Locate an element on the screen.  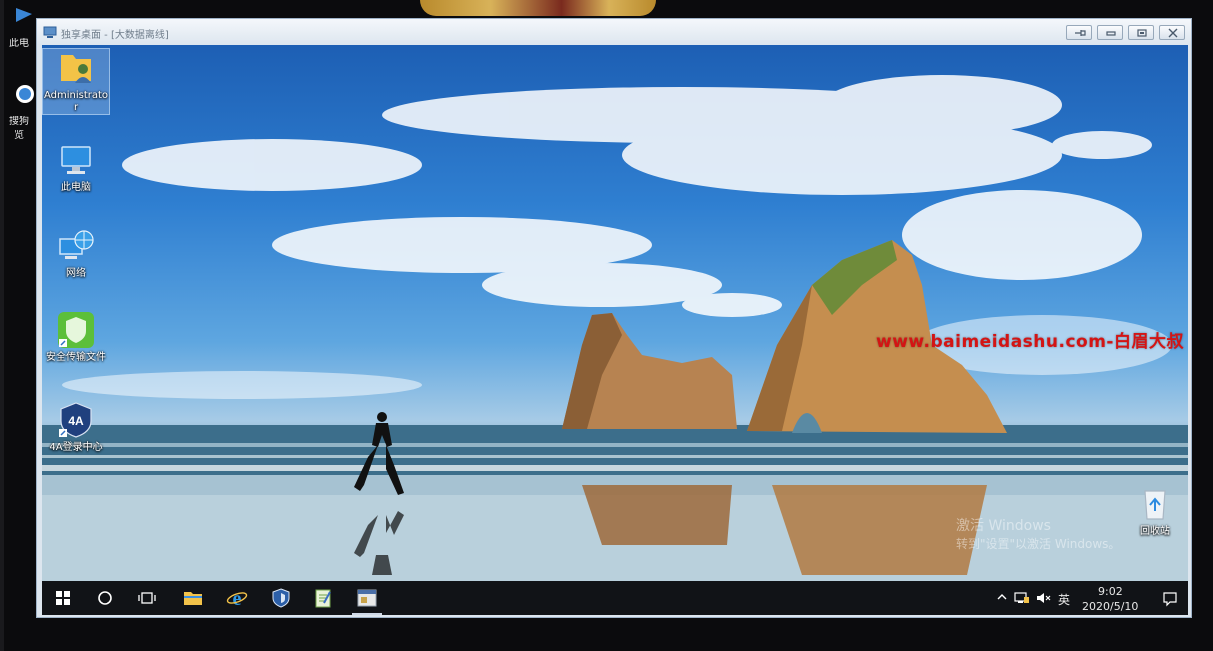
search-circle-icon is located at coordinates (105, 598).